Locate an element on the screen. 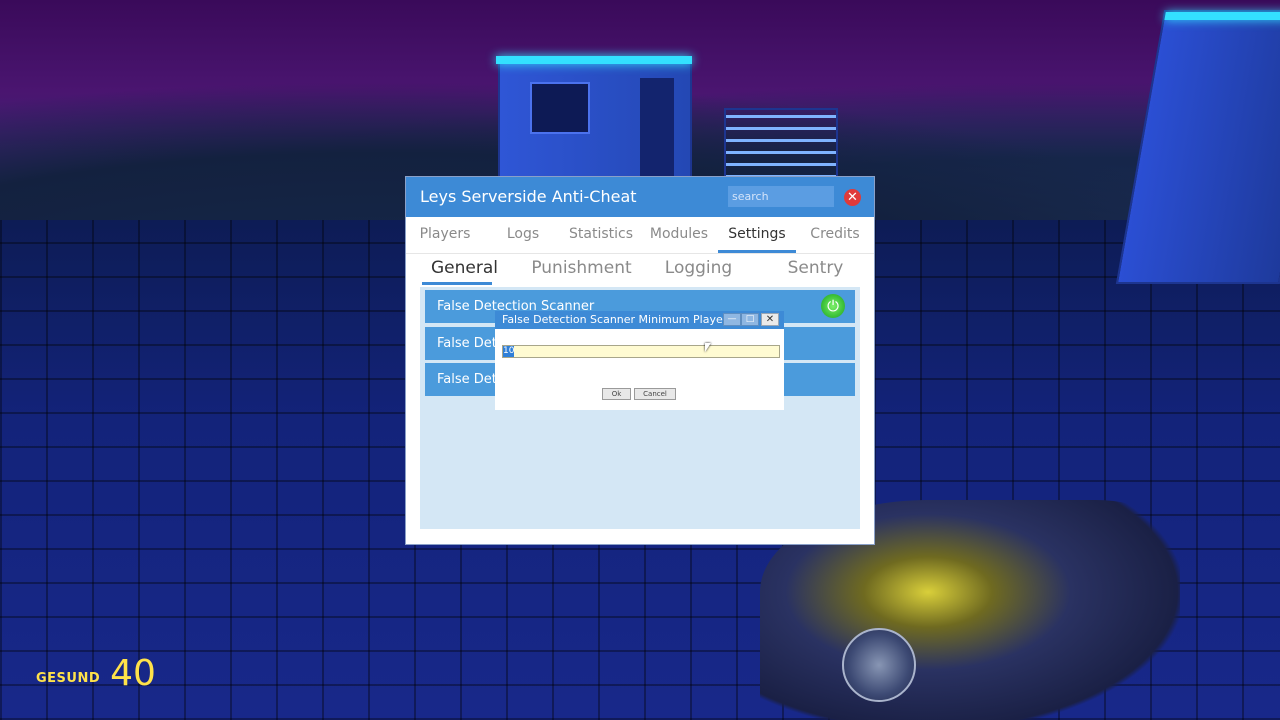 Image resolution: width=1280 pixels, height=720 pixels. tab-credits: Credits is located at coordinates (835, 235).